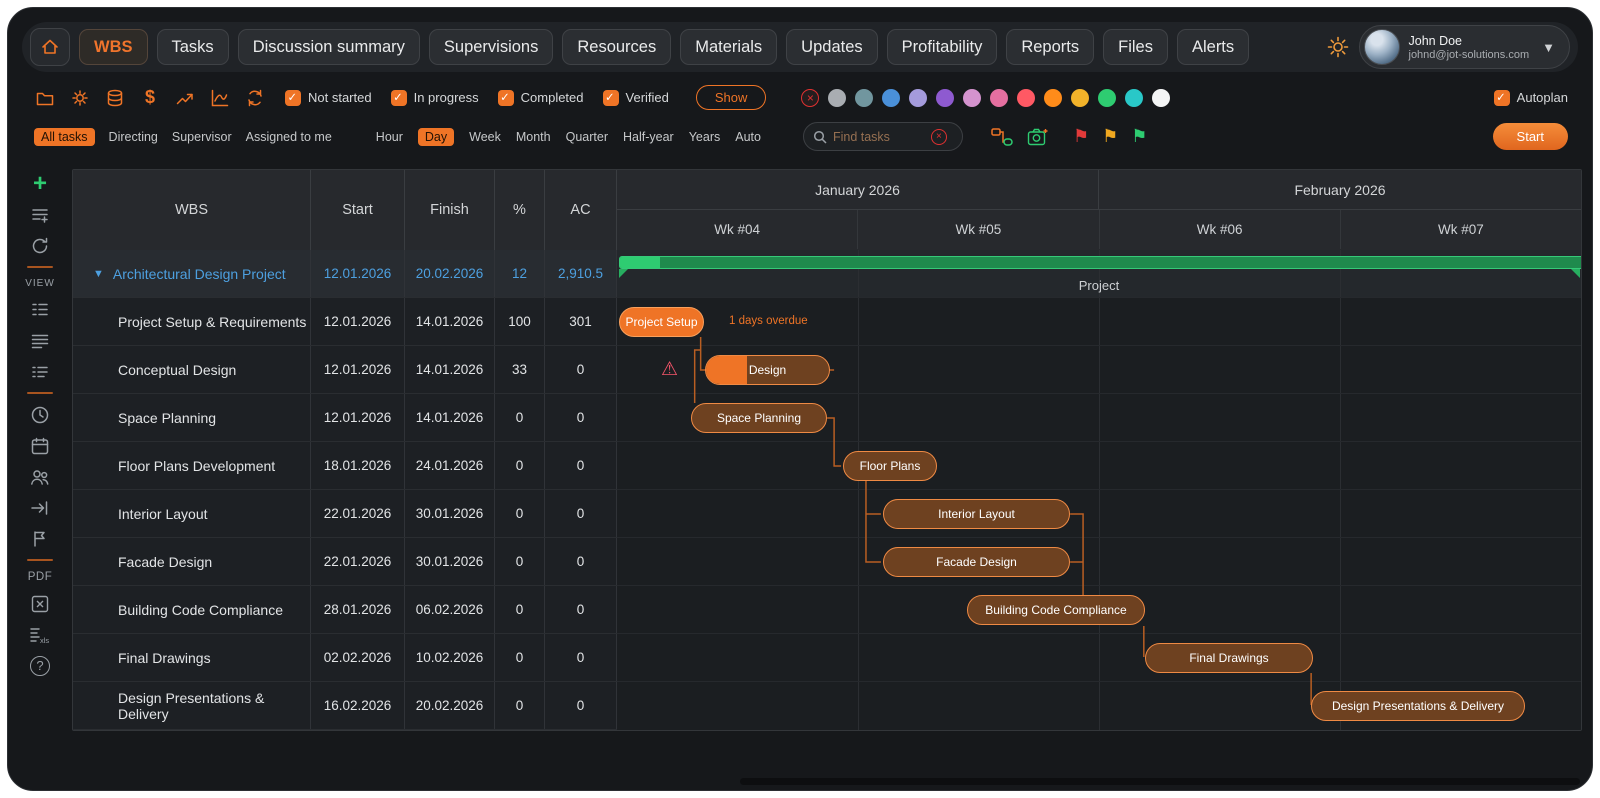 The width and height of the screenshot is (1600, 798). I want to click on gantt-bar-building-code-compliance: Building Code Compliance, so click(1056, 610).